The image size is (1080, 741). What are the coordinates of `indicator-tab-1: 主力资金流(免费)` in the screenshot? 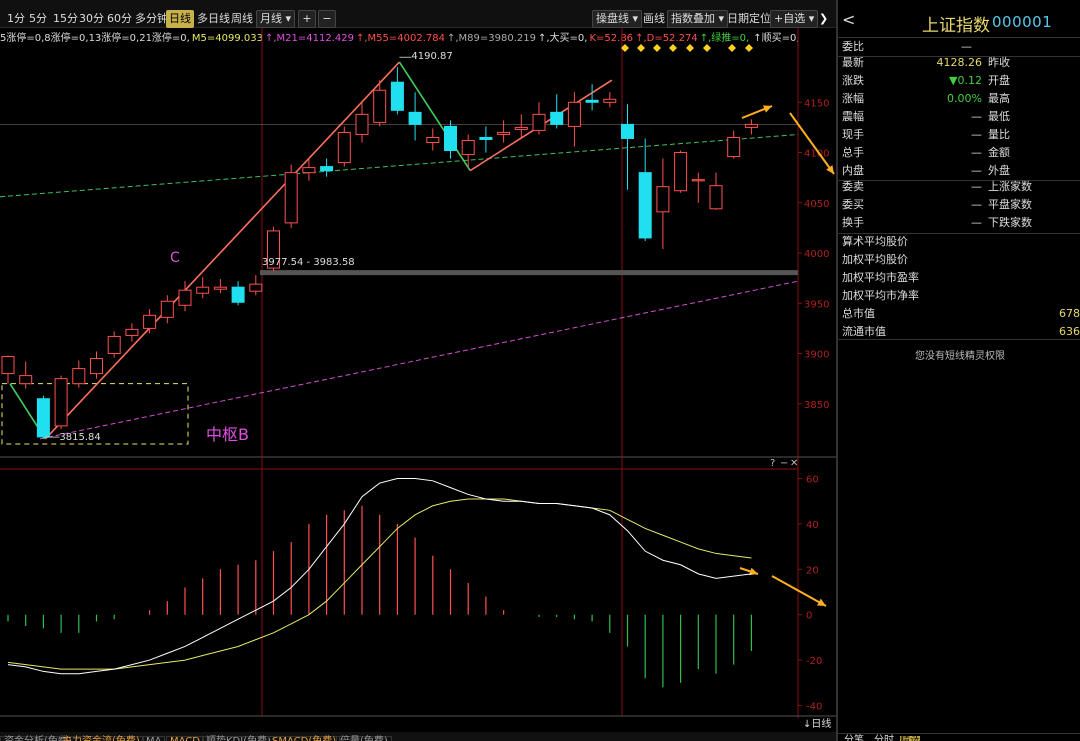 It's located at (101, 738).